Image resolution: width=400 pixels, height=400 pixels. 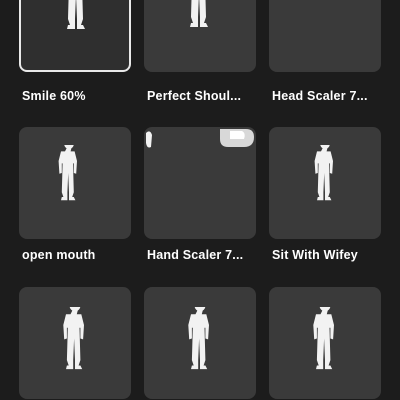 I want to click on emote-label: Sit With Wifey, so click(x=315, y=255).